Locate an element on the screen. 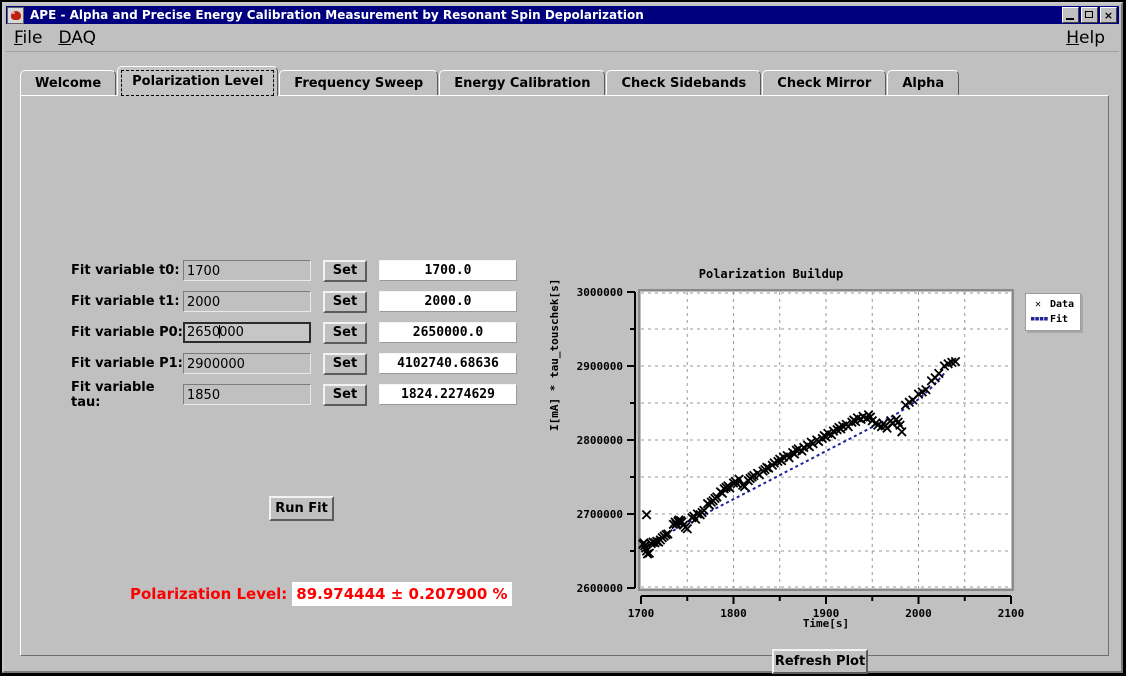 This screenshot has height=676, width=1126. run-fit-button: Run Fit is located at coordinates (301, 508).